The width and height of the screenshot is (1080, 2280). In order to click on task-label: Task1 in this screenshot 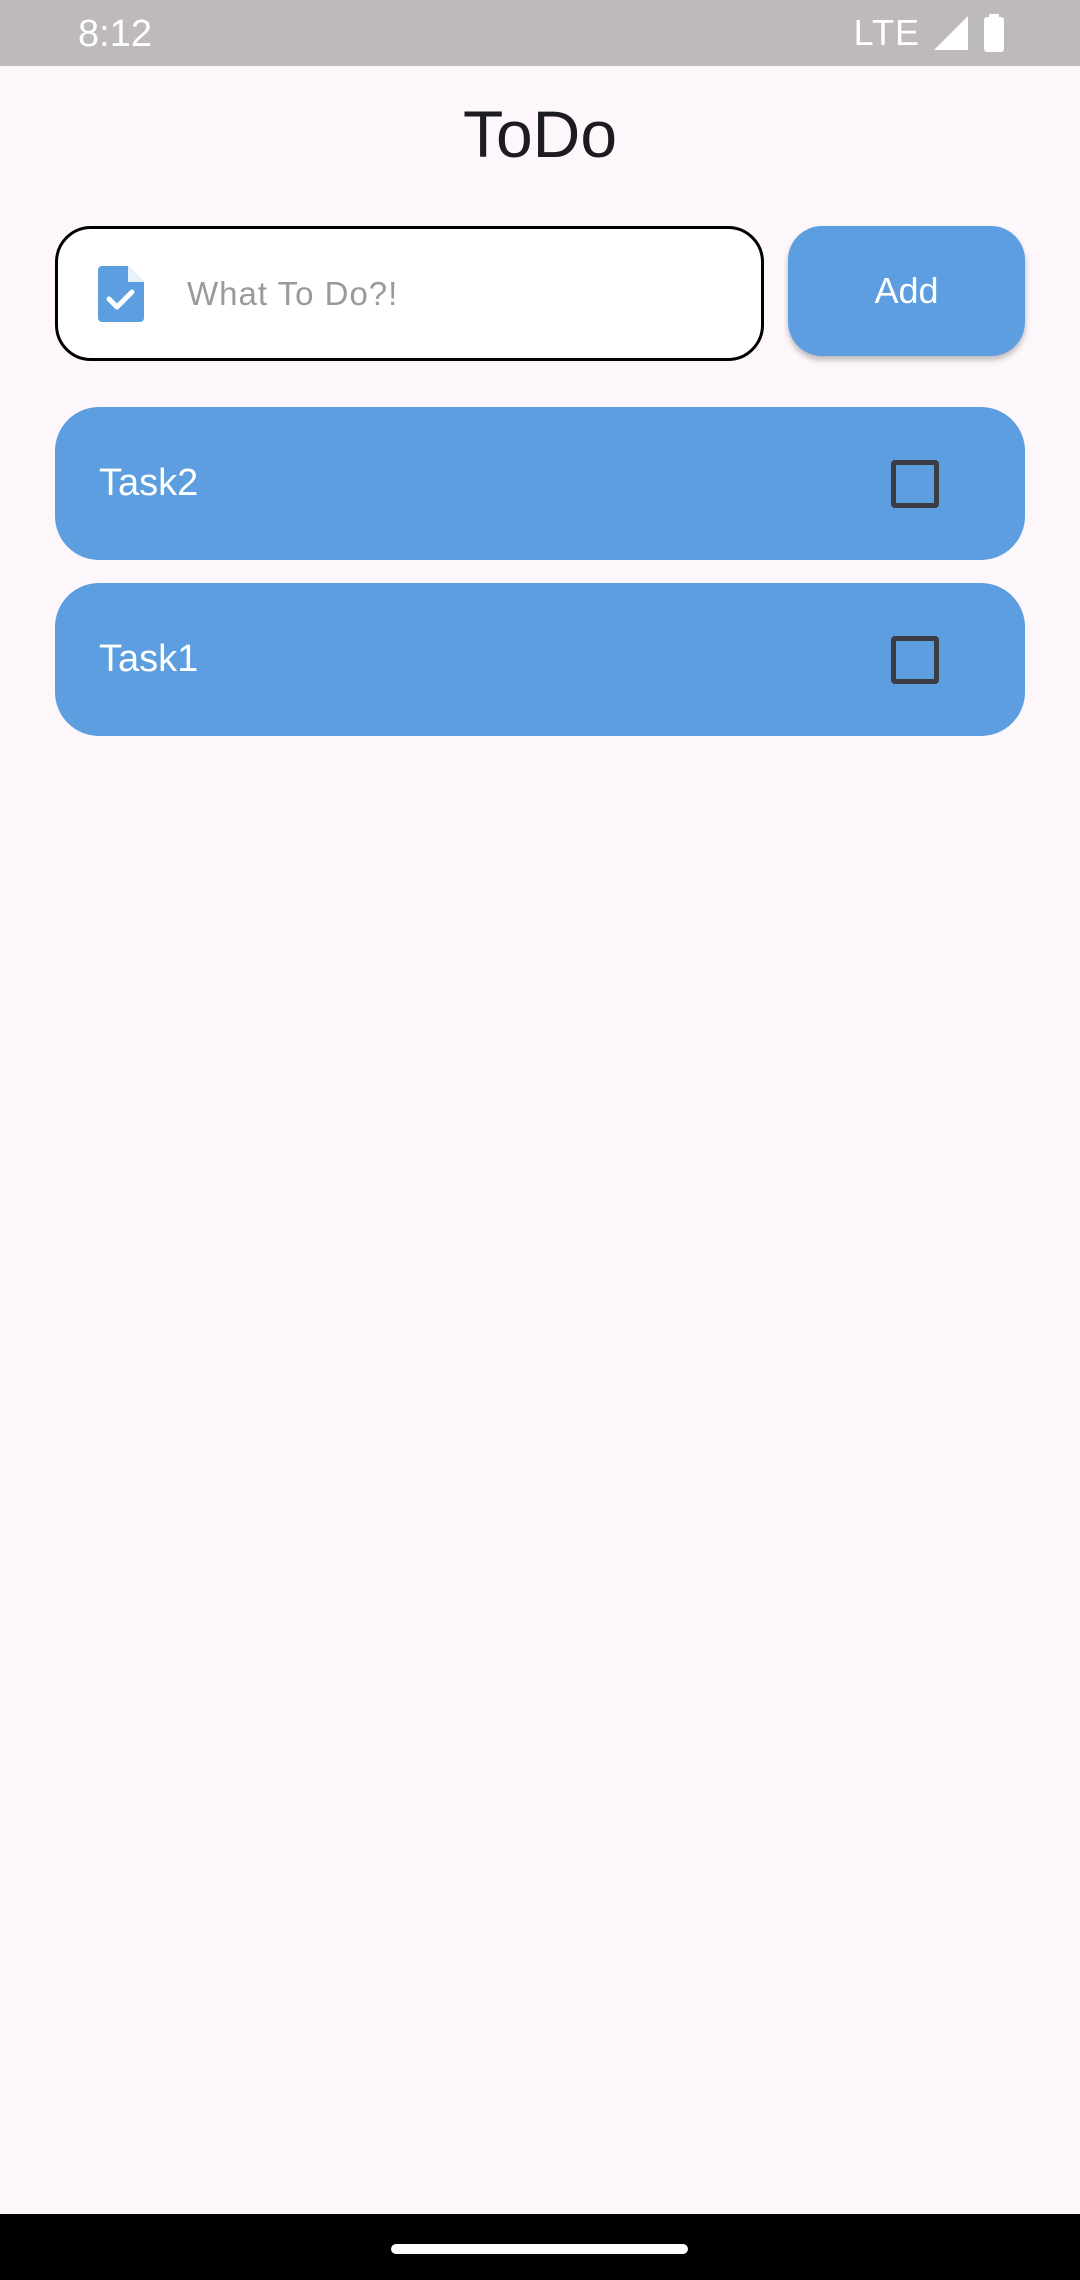, I will do `click(149, 659)`.